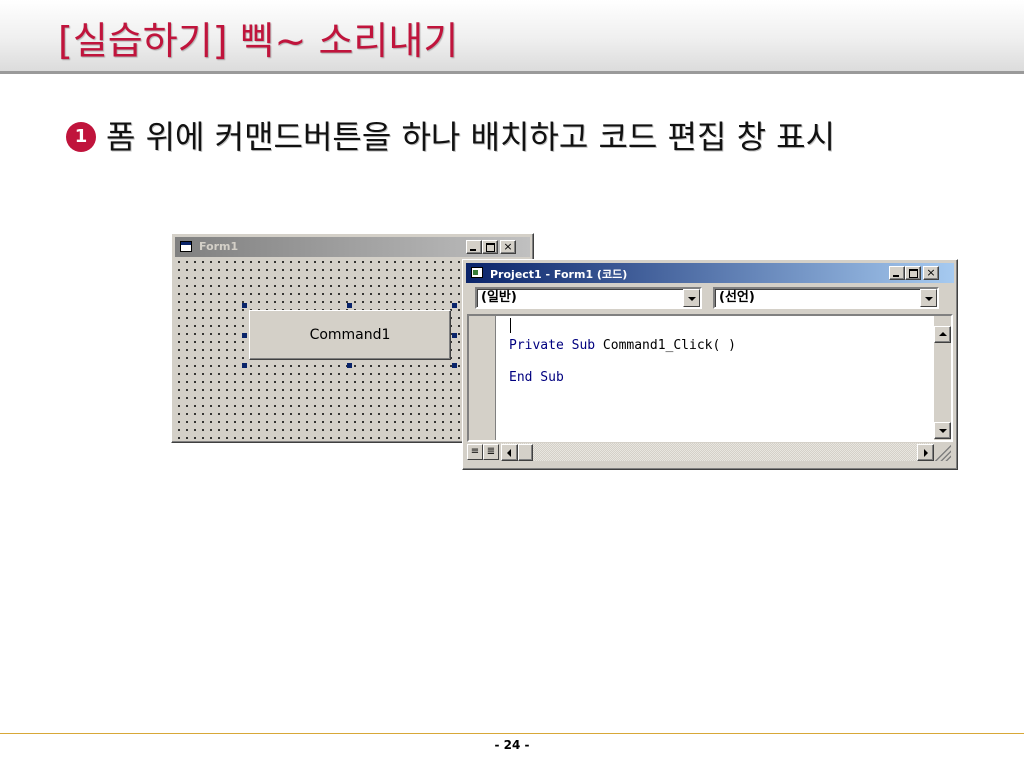  I want to click on horizontal-scrollbar, so click(717, 452).